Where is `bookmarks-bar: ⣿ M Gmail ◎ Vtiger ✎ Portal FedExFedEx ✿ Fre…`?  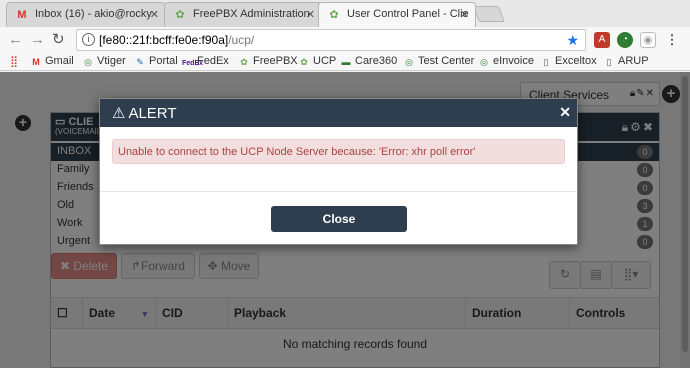 bookmarks-bar: ⣿ M Gmail ◎ Vtiger ✎ Portal FedExFedEx ✿ Fre… is located at coordinates (345, 62).